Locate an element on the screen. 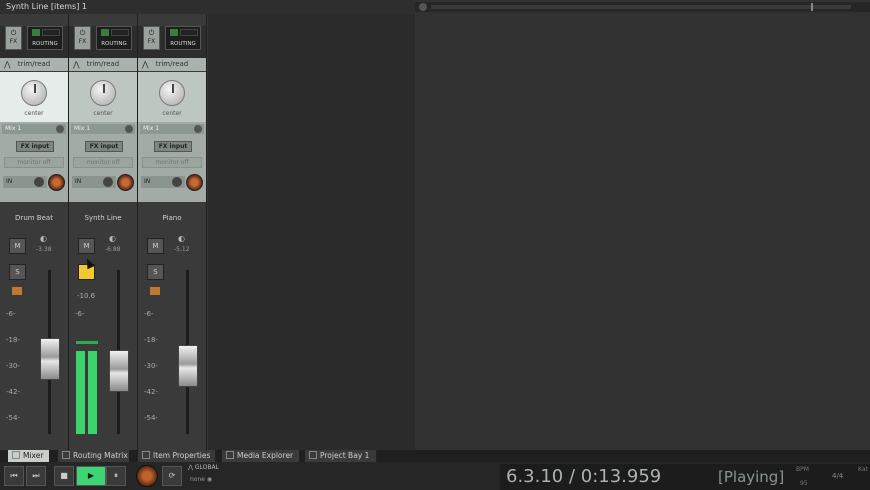  horizontal-scroll-track is located at coordinates (641, 7).